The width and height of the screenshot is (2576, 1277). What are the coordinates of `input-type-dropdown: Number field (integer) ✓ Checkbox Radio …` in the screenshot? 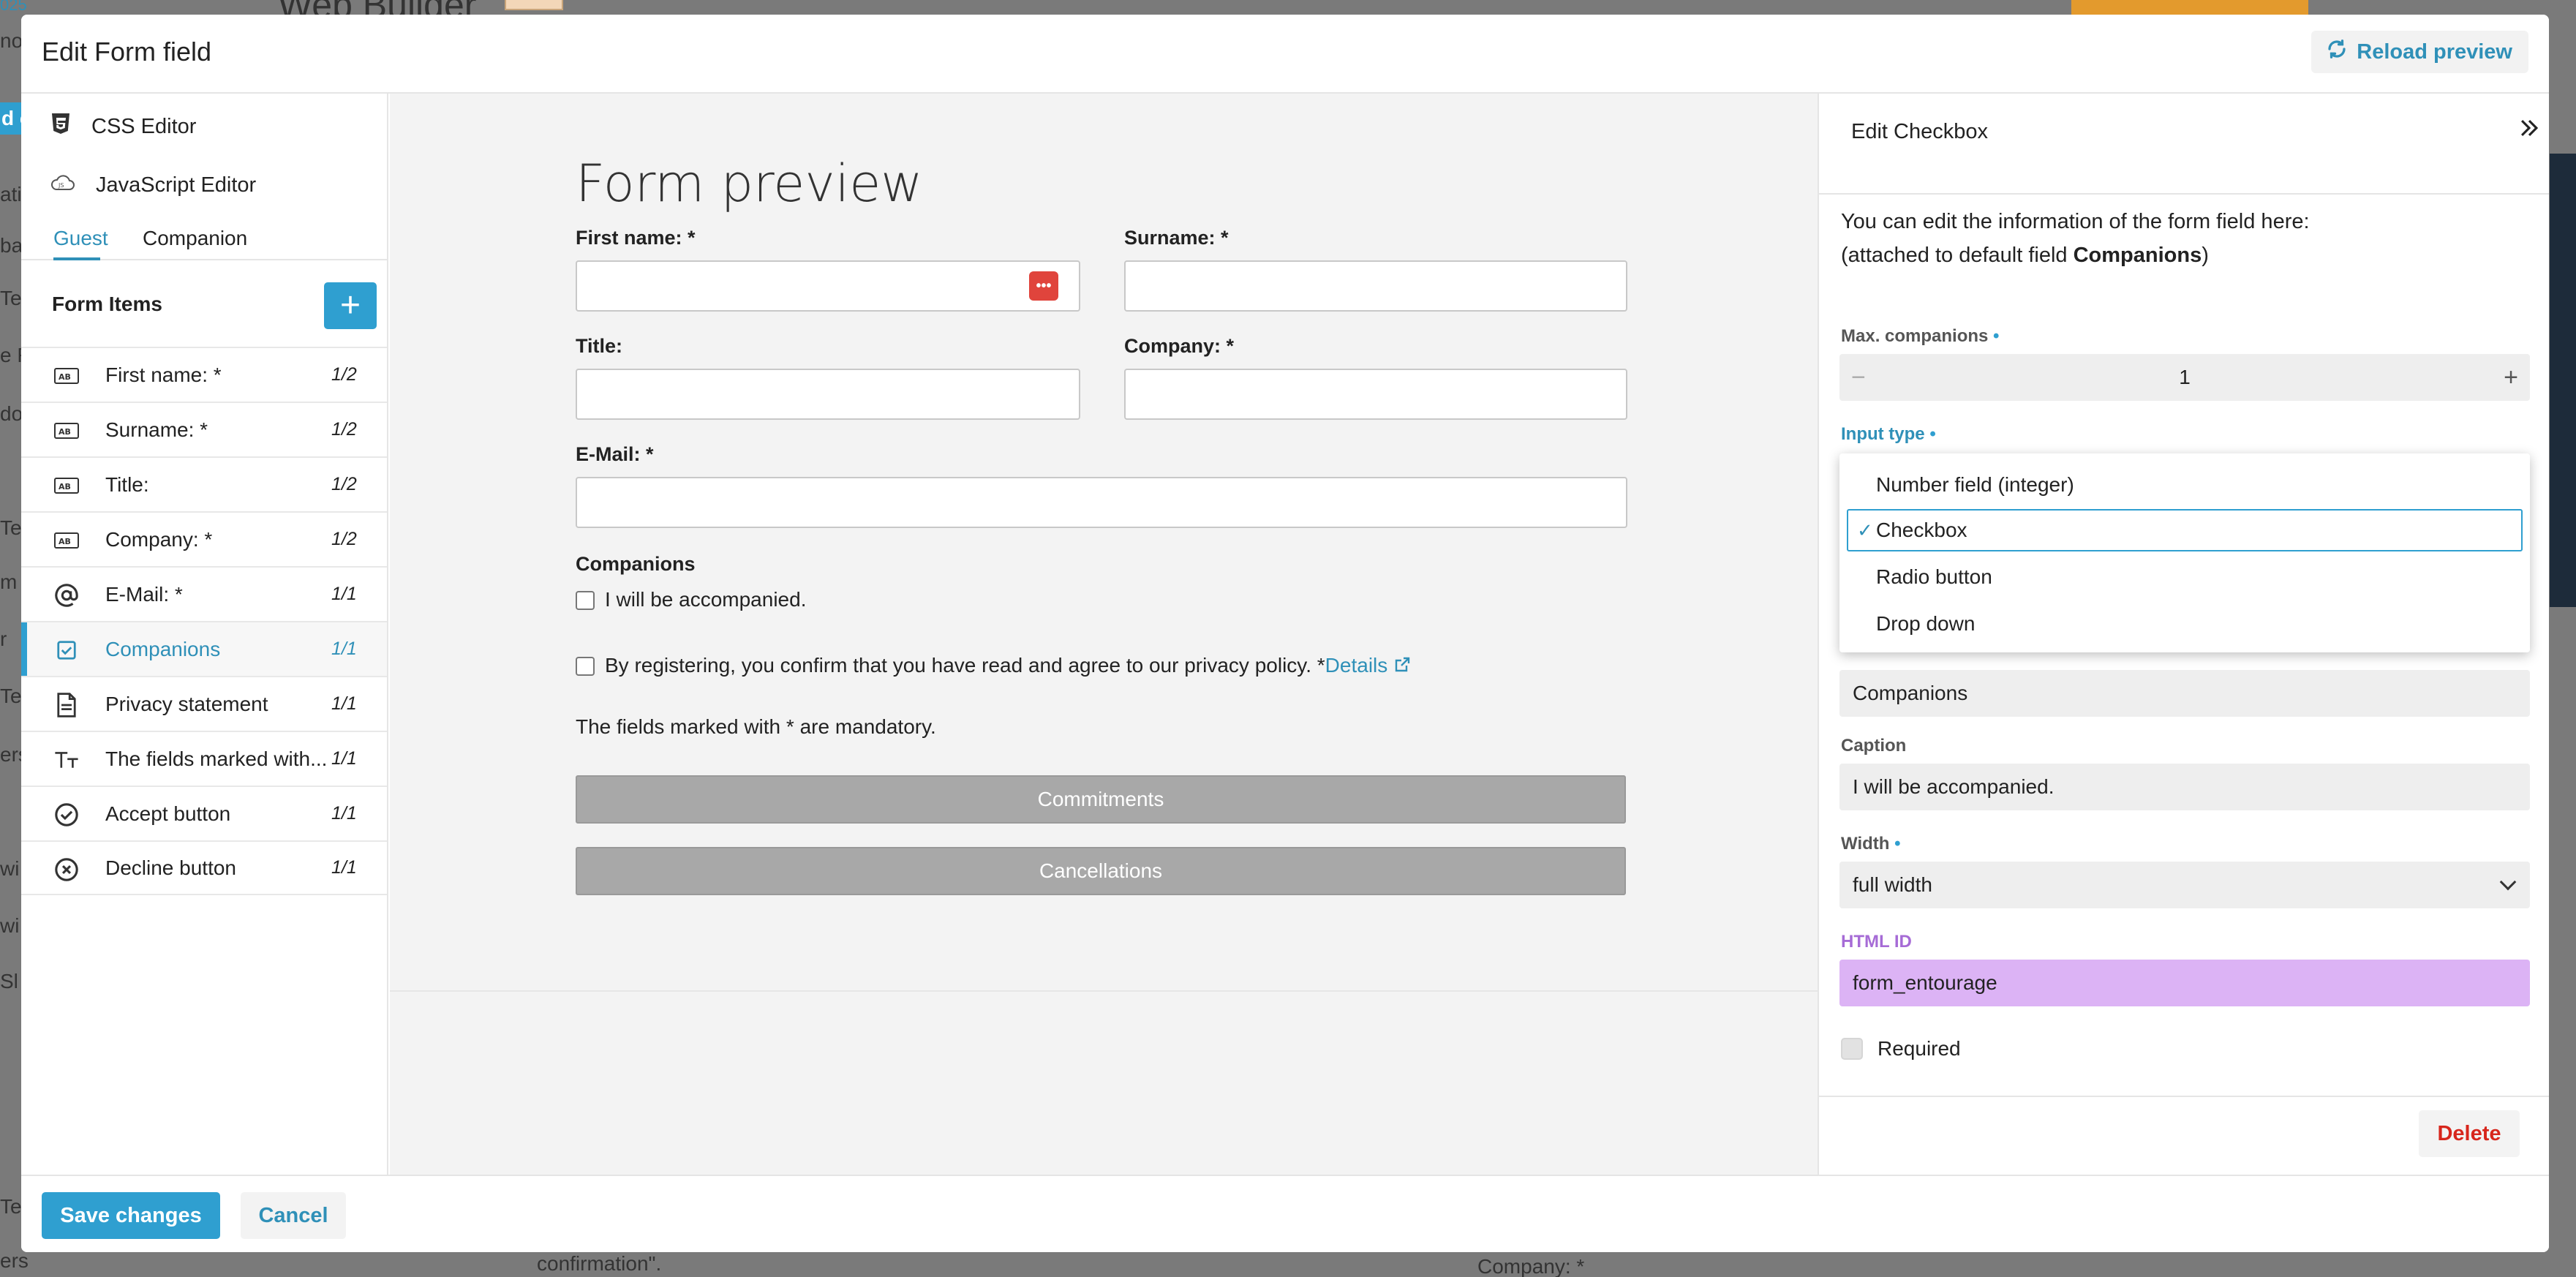 It's located at (2184, 552).